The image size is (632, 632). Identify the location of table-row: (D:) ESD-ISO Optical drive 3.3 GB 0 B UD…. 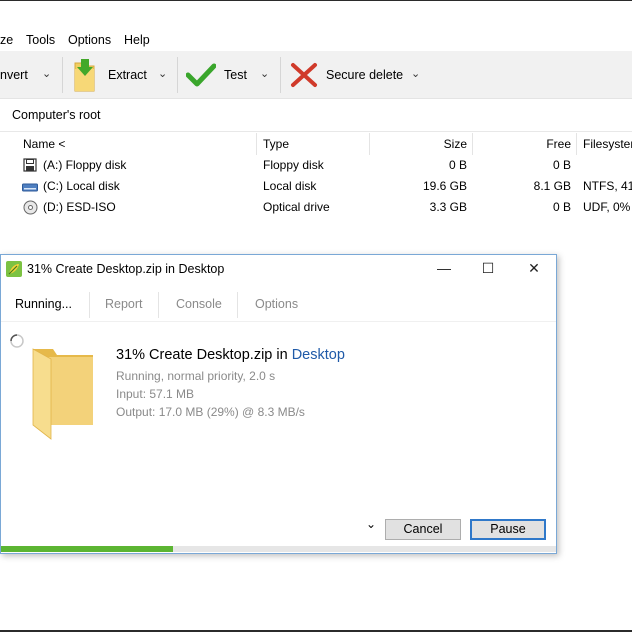
(316, 207).